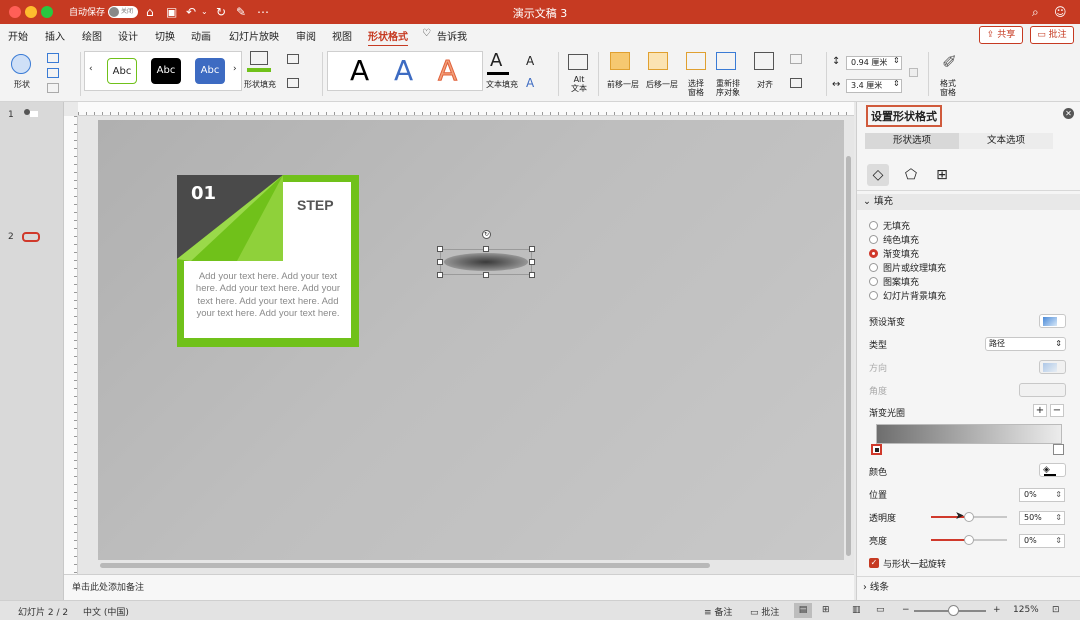 This screenshot has width=1080, height=620. What do you see at coordinates (911, 175) in the screenshot?
I see `effects-icon: ⬠` at bounding box center [911, 175].